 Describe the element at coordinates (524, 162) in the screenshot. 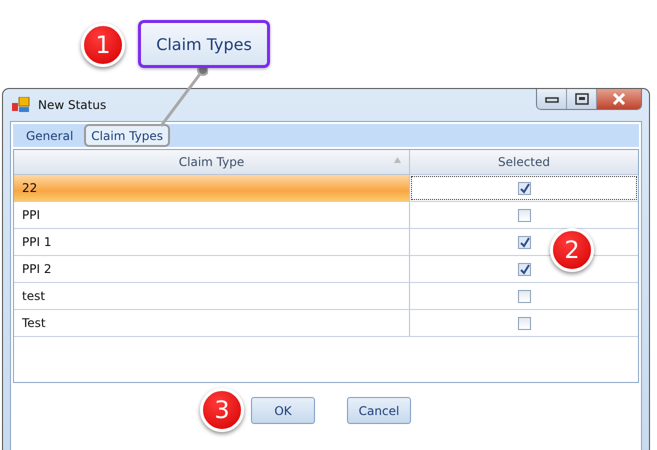

I see `column-header: Selected` at that location.